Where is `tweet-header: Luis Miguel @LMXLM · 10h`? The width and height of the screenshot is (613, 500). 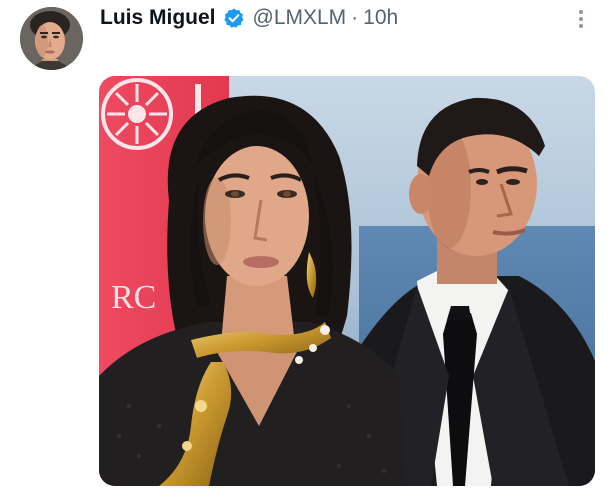 tweet-header: Luis Miguel @LMXLM · 10h is located at coordinates (249, 18).